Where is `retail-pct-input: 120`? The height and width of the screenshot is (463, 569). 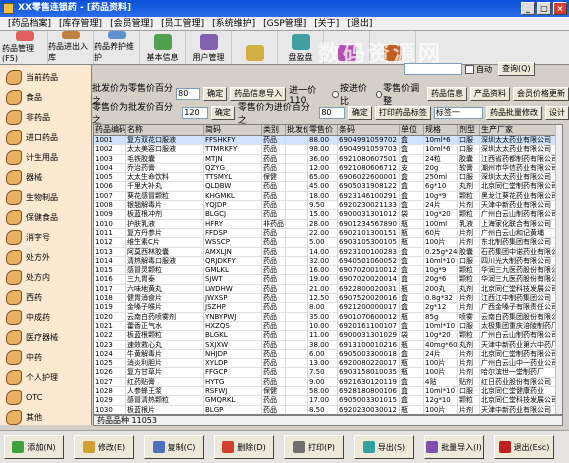 retail-pct-input: 120 is located at coordinates (195, 113).